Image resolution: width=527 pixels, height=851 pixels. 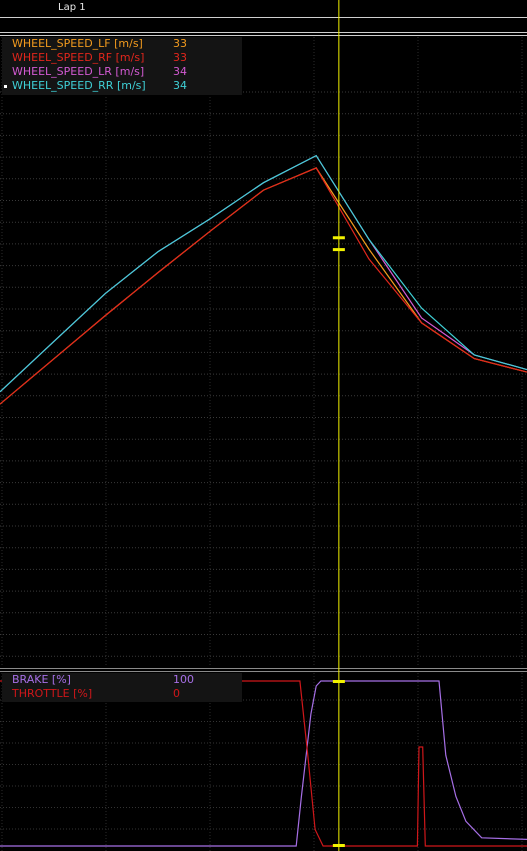 I want to click on legend-value-rf: 33, so click(x=180, y=57).